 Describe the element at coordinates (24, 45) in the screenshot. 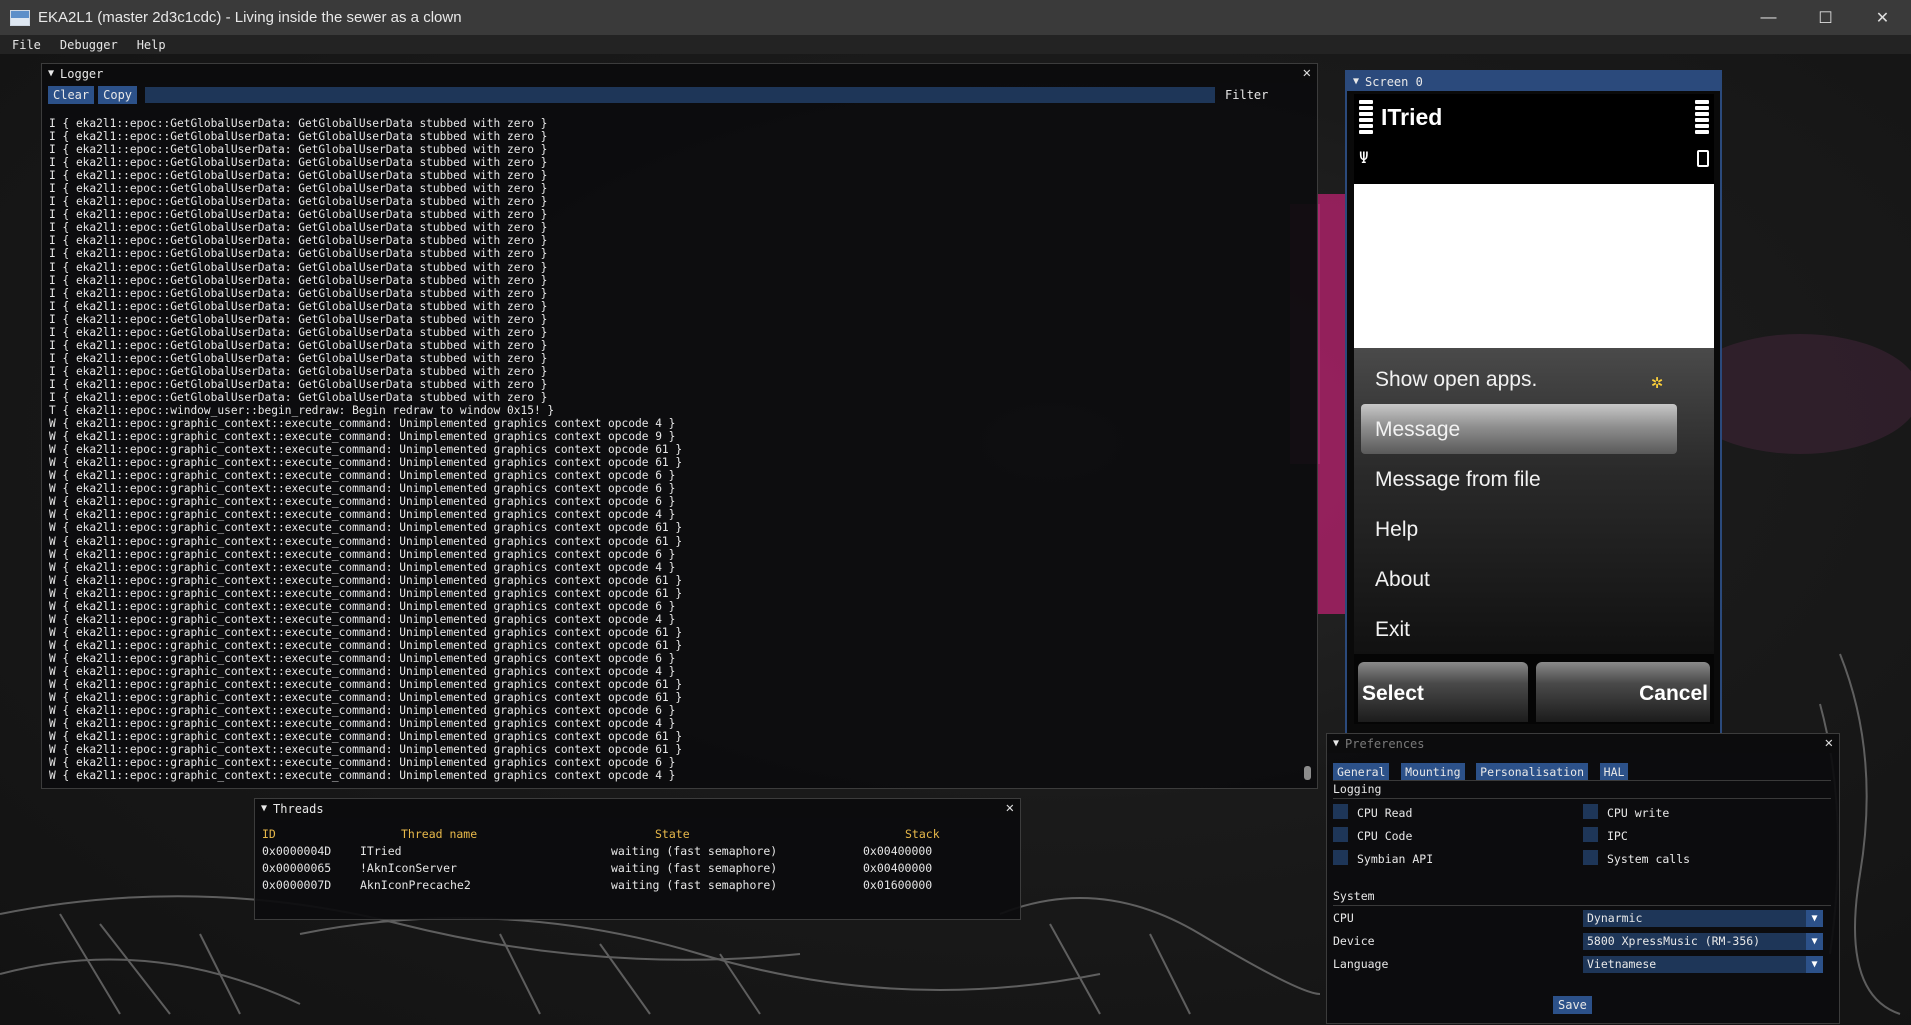

I see `menu-file: File` at that location.